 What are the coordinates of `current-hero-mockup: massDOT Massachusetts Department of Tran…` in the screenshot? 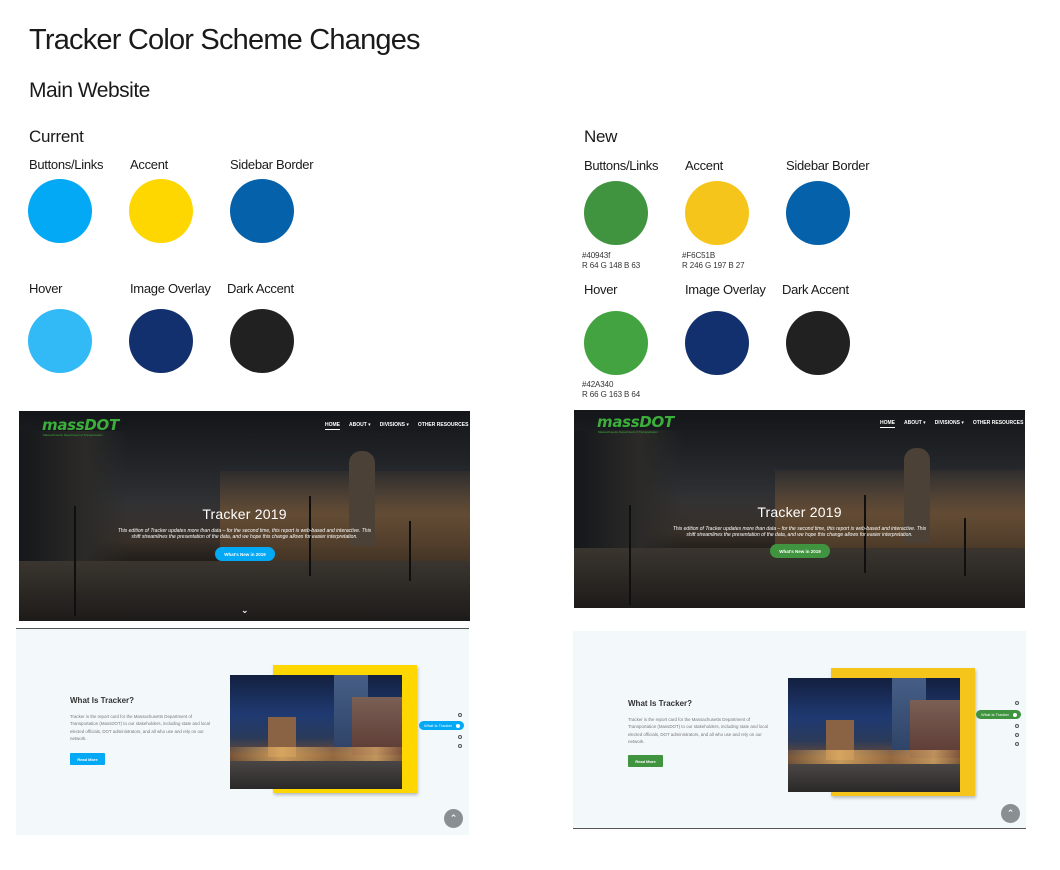 It's located at (244, 516).